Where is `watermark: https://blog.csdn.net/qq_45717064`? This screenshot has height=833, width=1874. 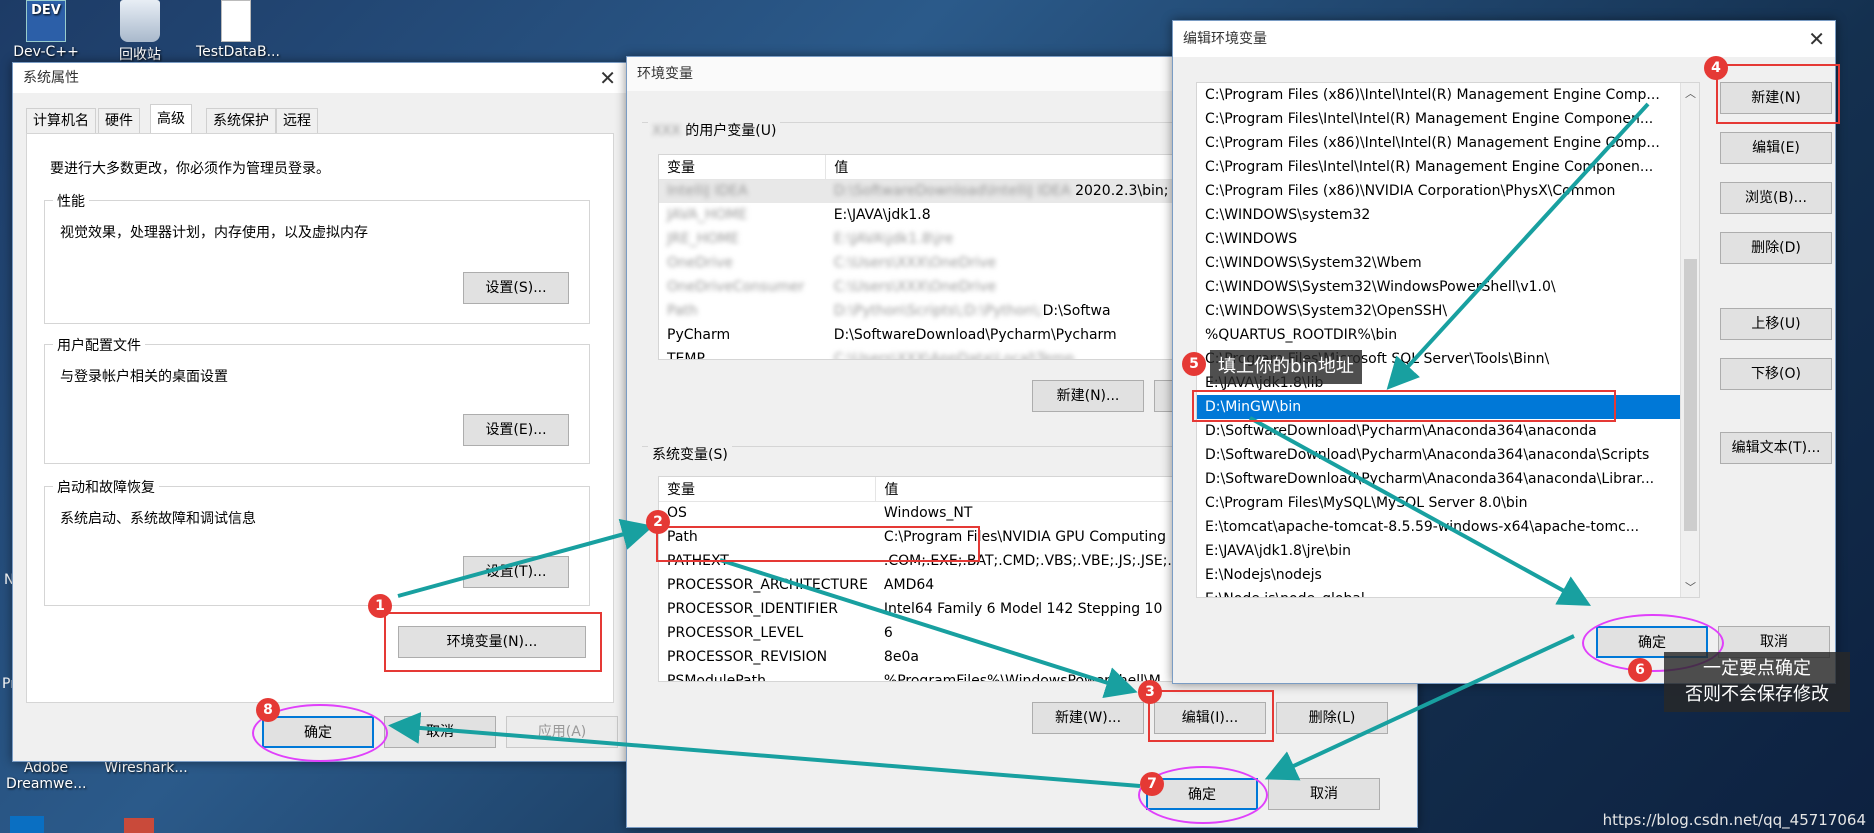 watermark: https://blog.csdn.net/qq_45717064 is located at coordinates (1734, 820).